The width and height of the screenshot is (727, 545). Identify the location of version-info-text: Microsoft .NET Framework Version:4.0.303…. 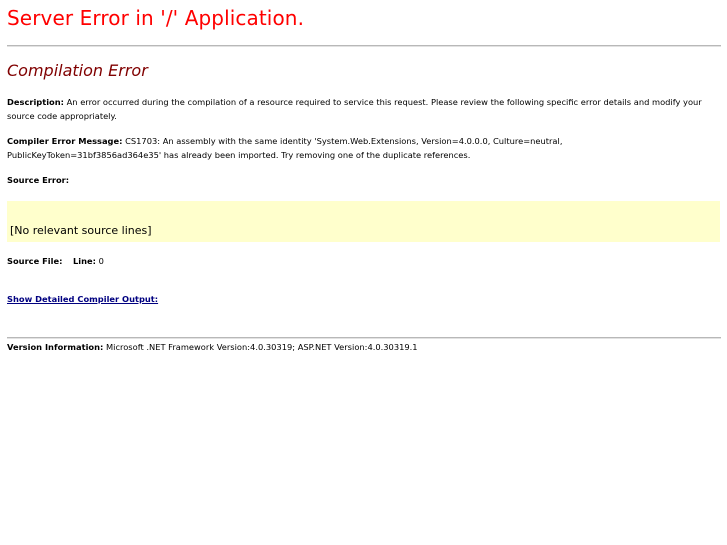
(260, 347).